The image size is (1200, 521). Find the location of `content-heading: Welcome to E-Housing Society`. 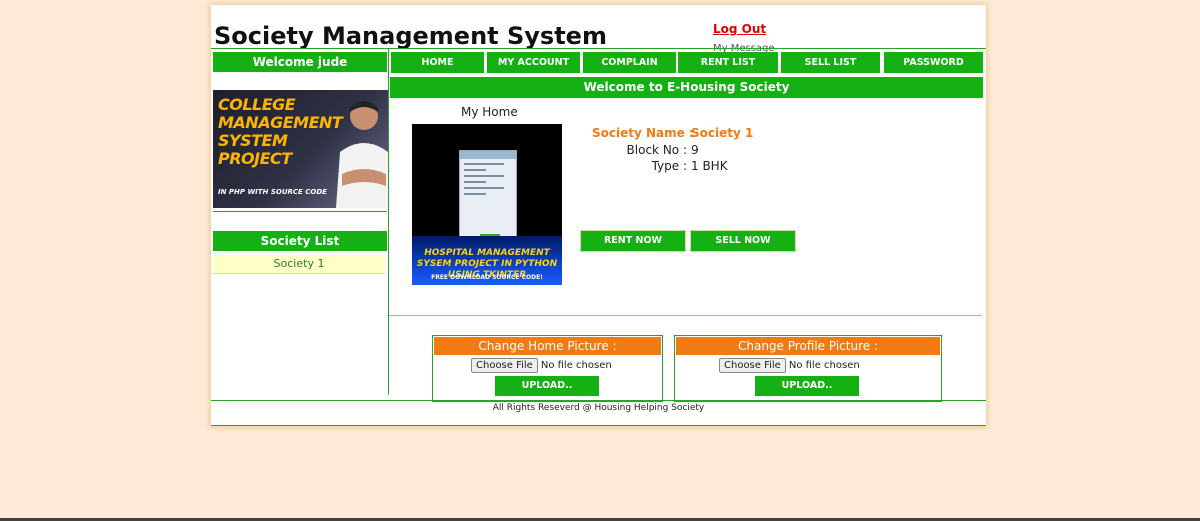

content-heading: Welcome to E-Housing Society is located at coordinates (686, 87).